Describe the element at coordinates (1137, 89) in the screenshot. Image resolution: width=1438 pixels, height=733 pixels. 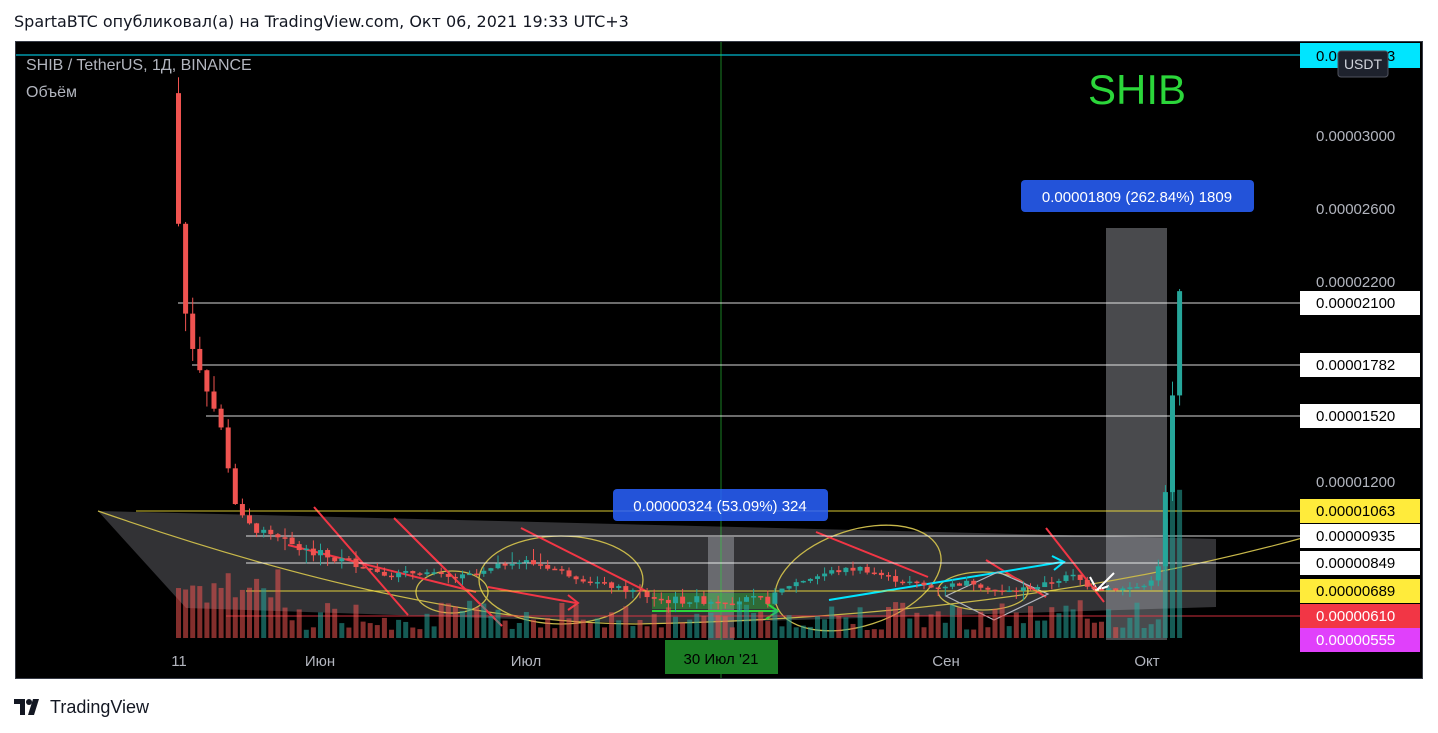
I see `watermark: SHIB` at that location.